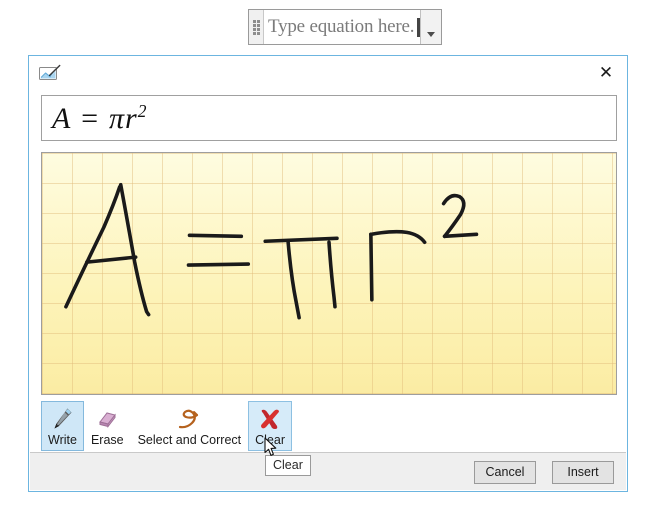  I want to click on tool-select-and-correct-button: Select and Correct, so click(190, 426).